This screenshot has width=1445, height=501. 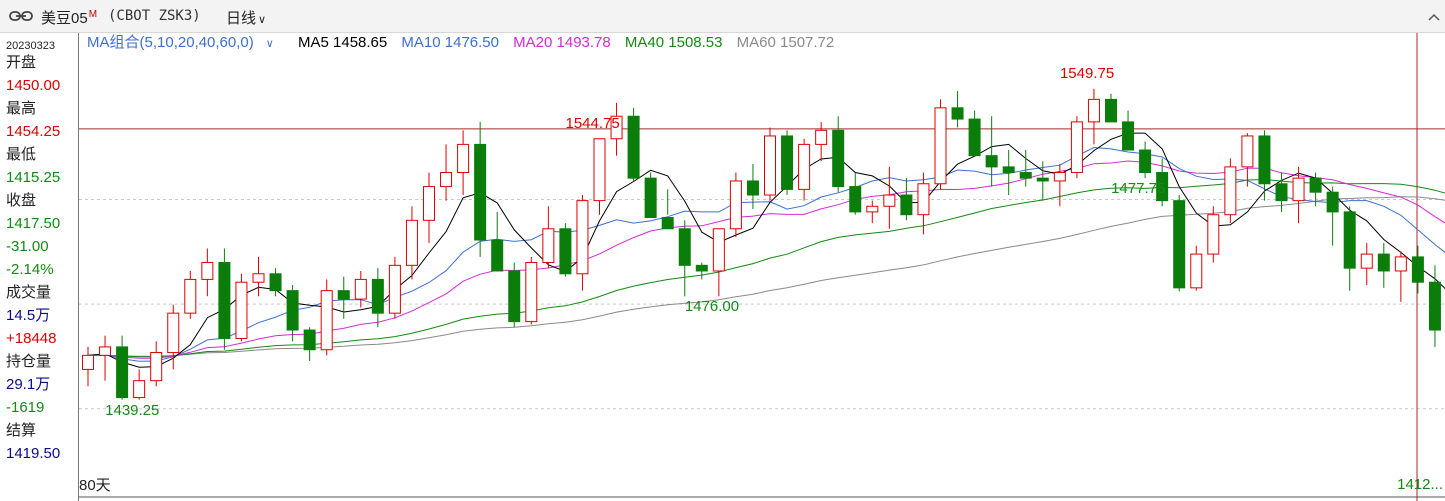 I want to click on quote-value: 1454.25, so click(x=33, y=131).